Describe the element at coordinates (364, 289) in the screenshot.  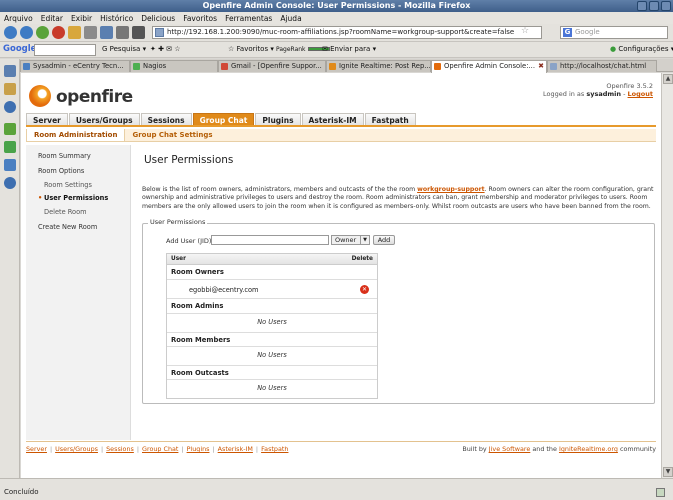
I see `delete-icon: ✕` at that location.